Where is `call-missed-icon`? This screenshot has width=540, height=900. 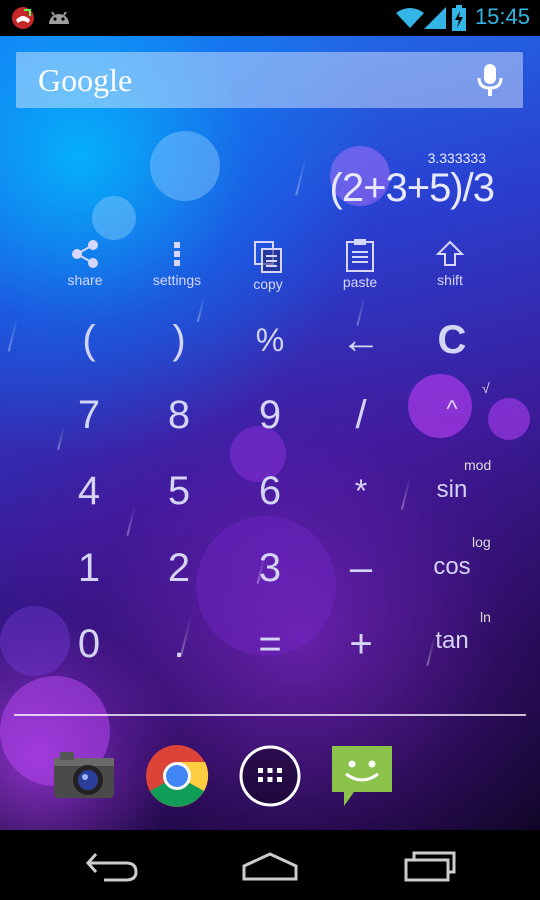 call-missed-icon is located at coordinates (23, 20).